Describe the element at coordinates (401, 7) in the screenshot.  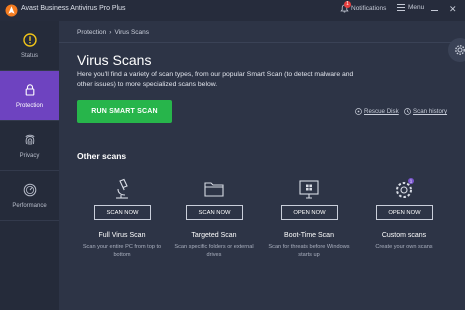
I see `hamburger-icon` at that location.